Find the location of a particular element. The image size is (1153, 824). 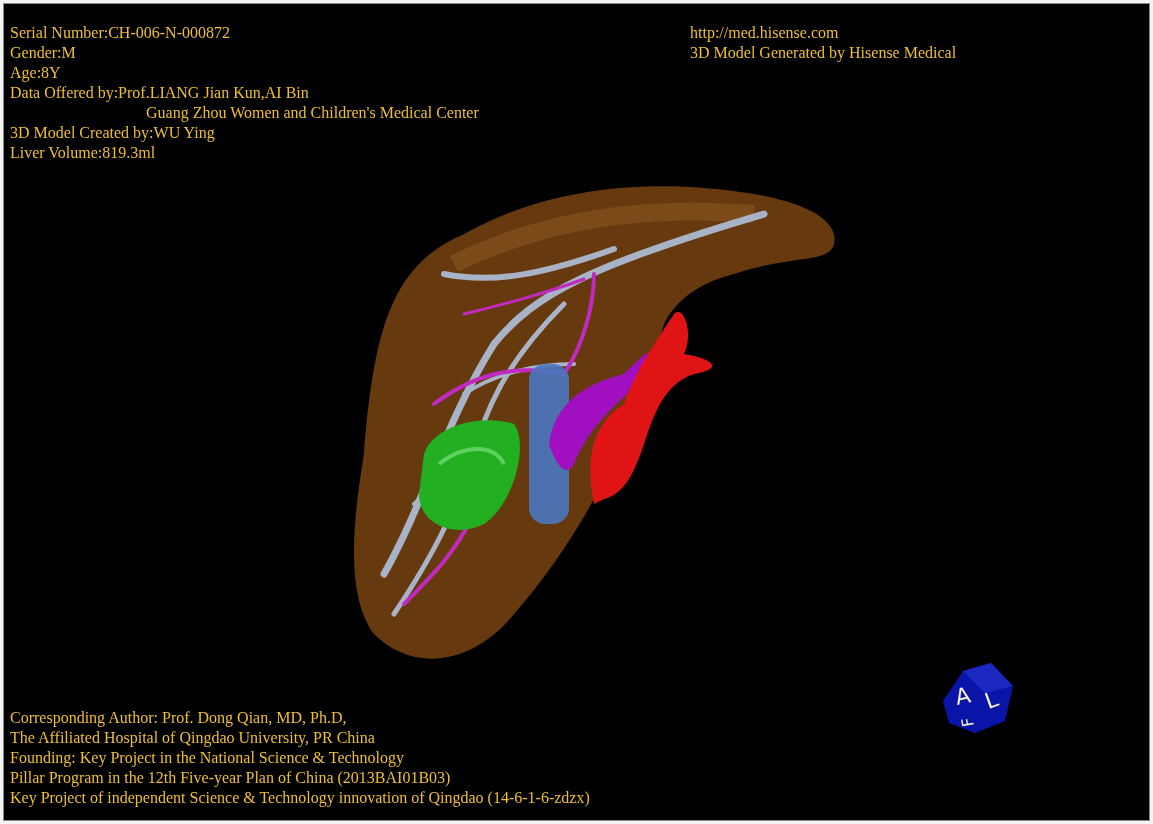

footer-text: Key Project of independent Science & Technology innovation of Qingdao (14-6-1-6-zdzx) is located at coordinates (300, 798).